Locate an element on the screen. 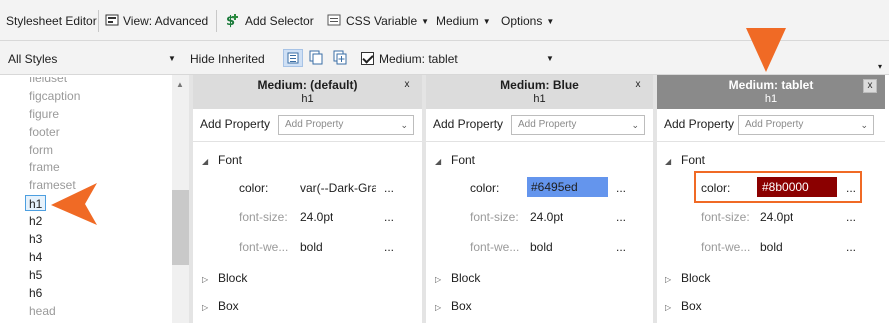  callout-arrow-down-icon is located at coordinates (766, 50).